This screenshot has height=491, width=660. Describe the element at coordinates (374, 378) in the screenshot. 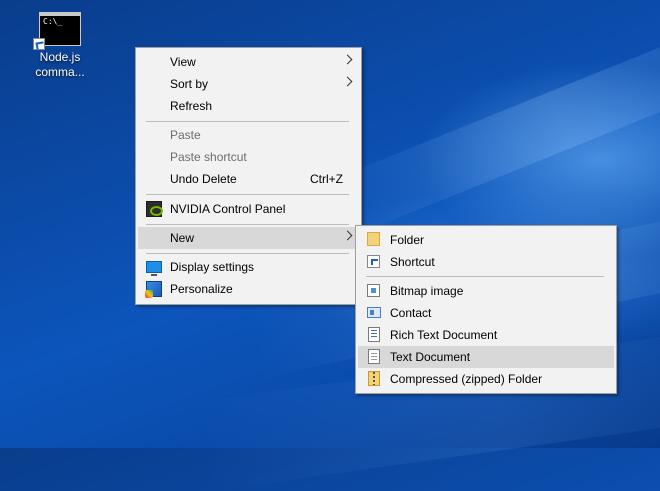

I see `zip-folder-icon` at that location.